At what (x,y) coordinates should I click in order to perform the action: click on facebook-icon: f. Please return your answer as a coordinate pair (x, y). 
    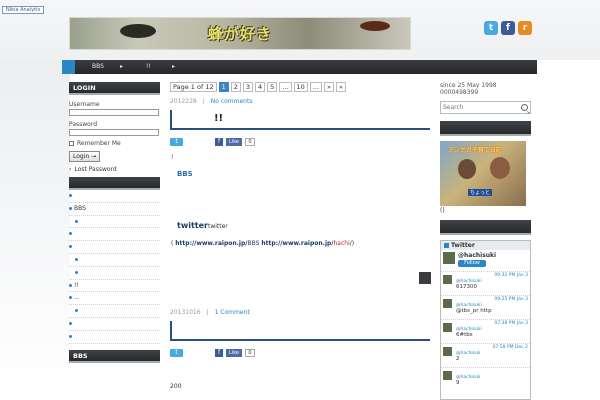
    Looking at the image, I should click on (508, 28).